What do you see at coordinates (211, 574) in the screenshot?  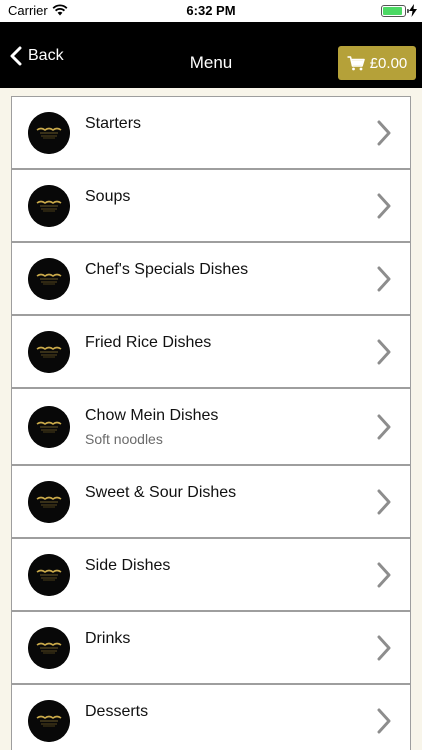 I see `menu-category-row: Side Dishes` at bounding box center [211, 574].